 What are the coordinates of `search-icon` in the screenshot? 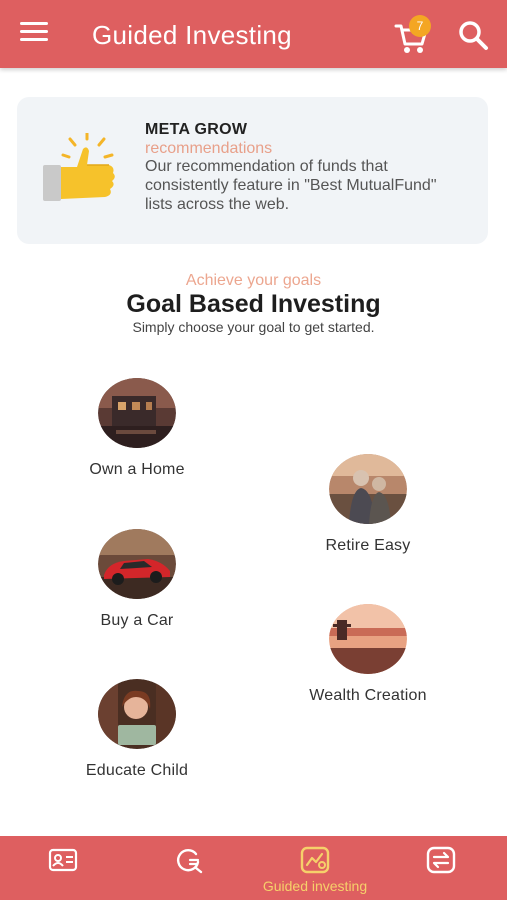 It's located at (473, 35).